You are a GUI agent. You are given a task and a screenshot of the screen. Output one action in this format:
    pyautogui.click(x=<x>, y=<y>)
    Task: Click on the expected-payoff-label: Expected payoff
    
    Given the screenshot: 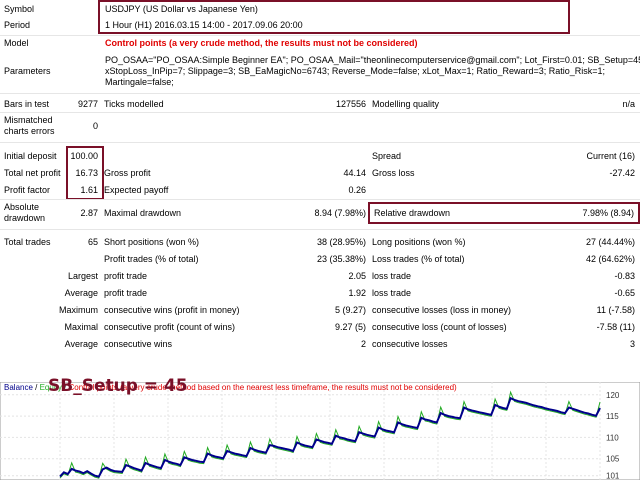 What is the action you would take?
    pyautogui.click(x=136, y=190)
    